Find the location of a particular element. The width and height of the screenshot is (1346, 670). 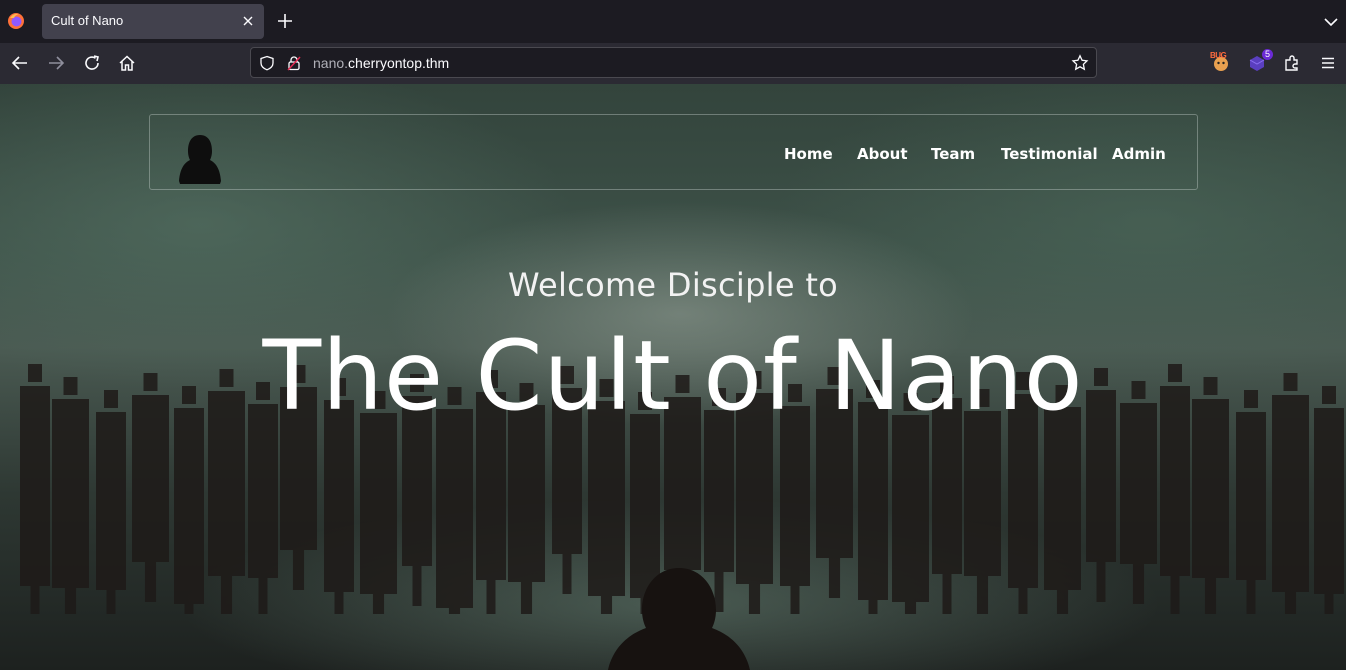

nav-about: About is located at coordinates (882, 154).